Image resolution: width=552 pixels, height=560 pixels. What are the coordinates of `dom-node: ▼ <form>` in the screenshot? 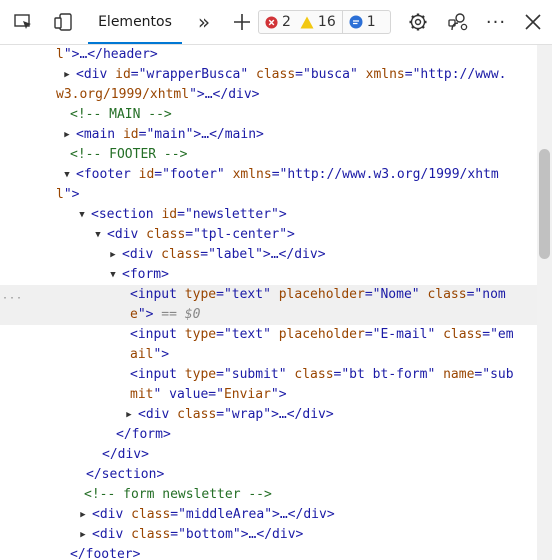 It's located at (139, 275).